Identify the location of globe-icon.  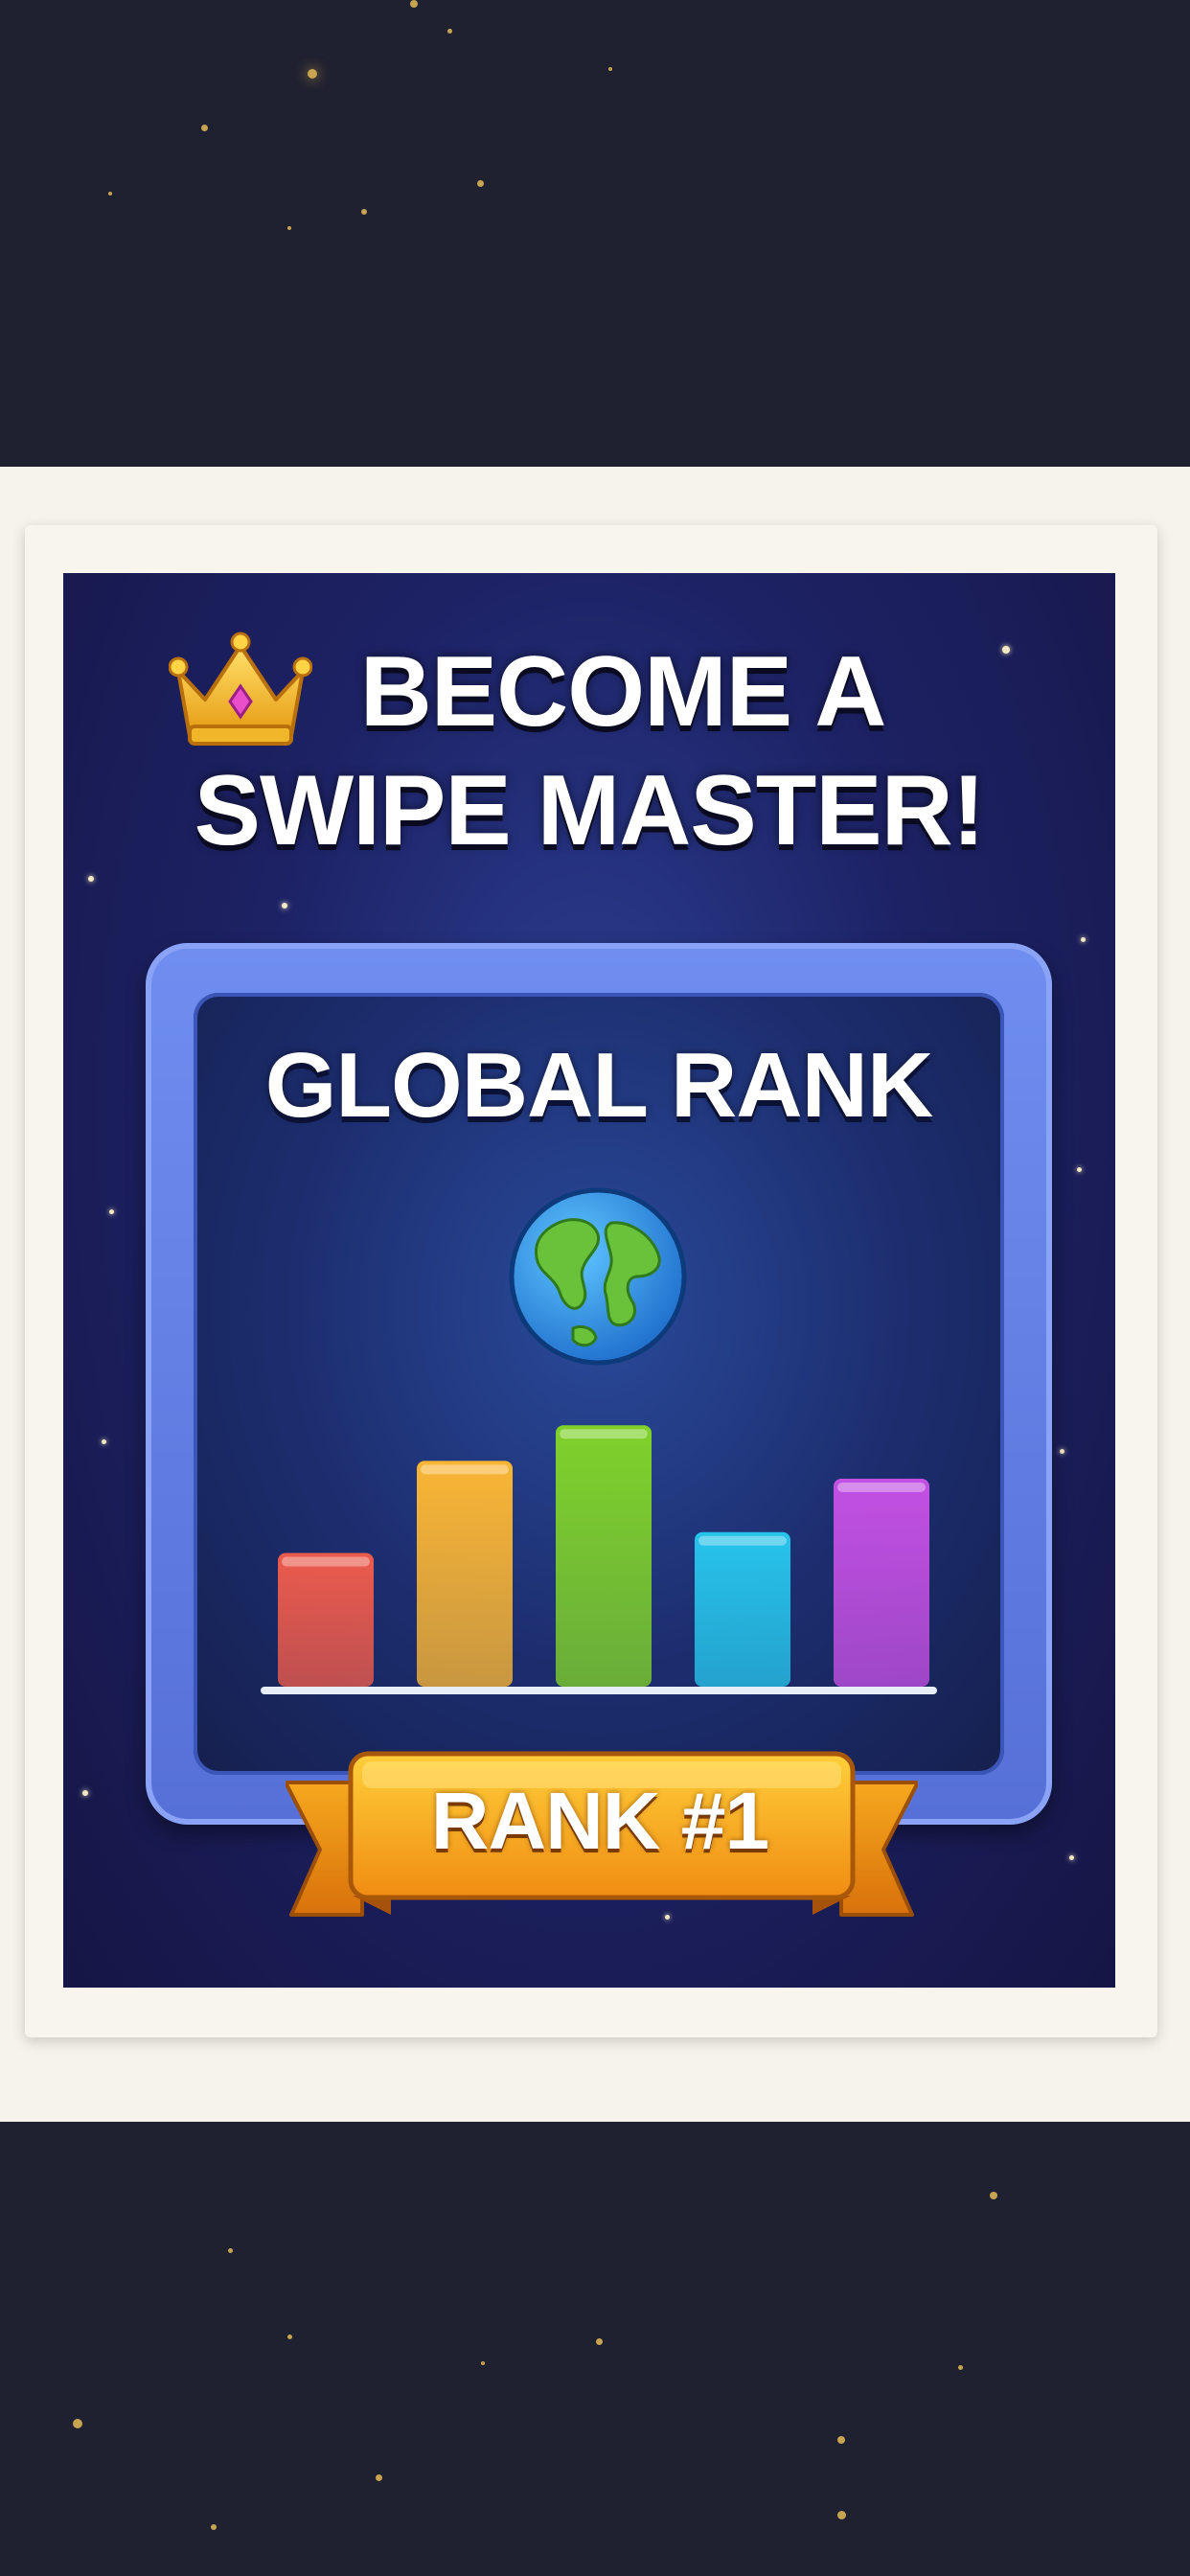
(598, 1276).